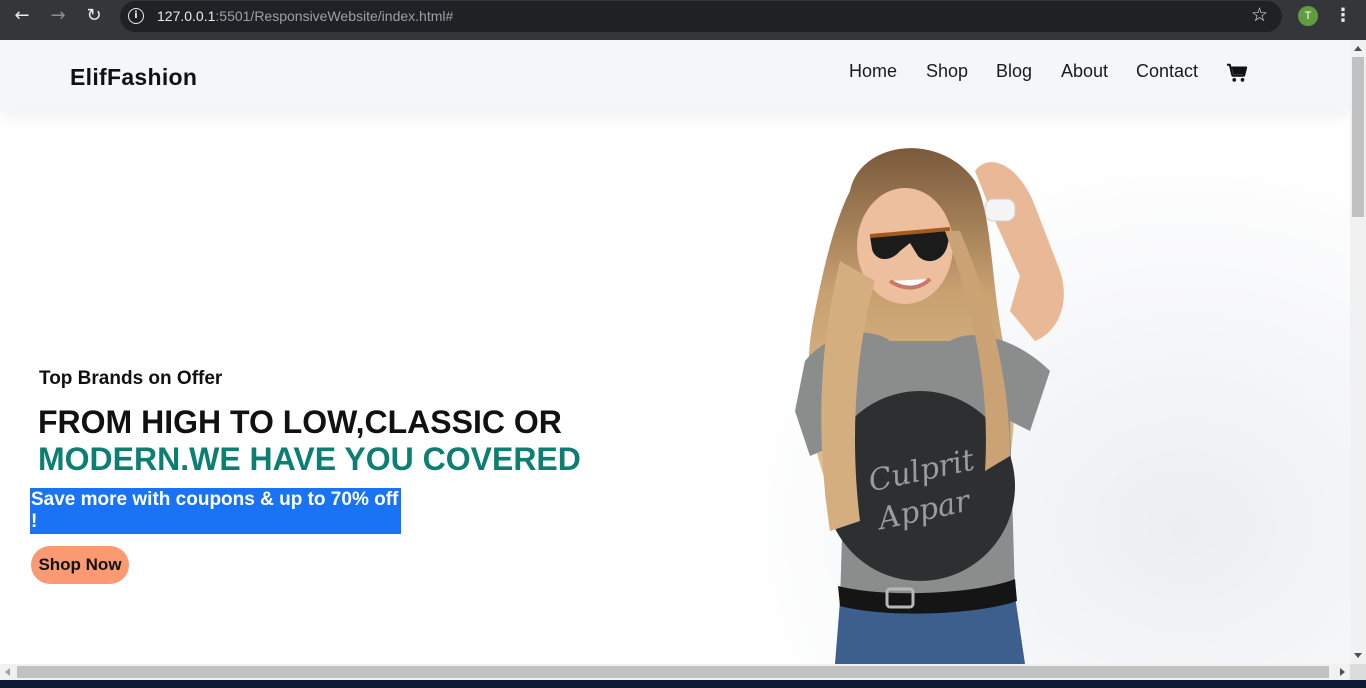 This screenshot has width=1366, height=688. What do you see at coordinates (131, 378) in the screenshot?
I see `hero-subtitle: Top Brands on Offer` at bounding box center [131, 378].